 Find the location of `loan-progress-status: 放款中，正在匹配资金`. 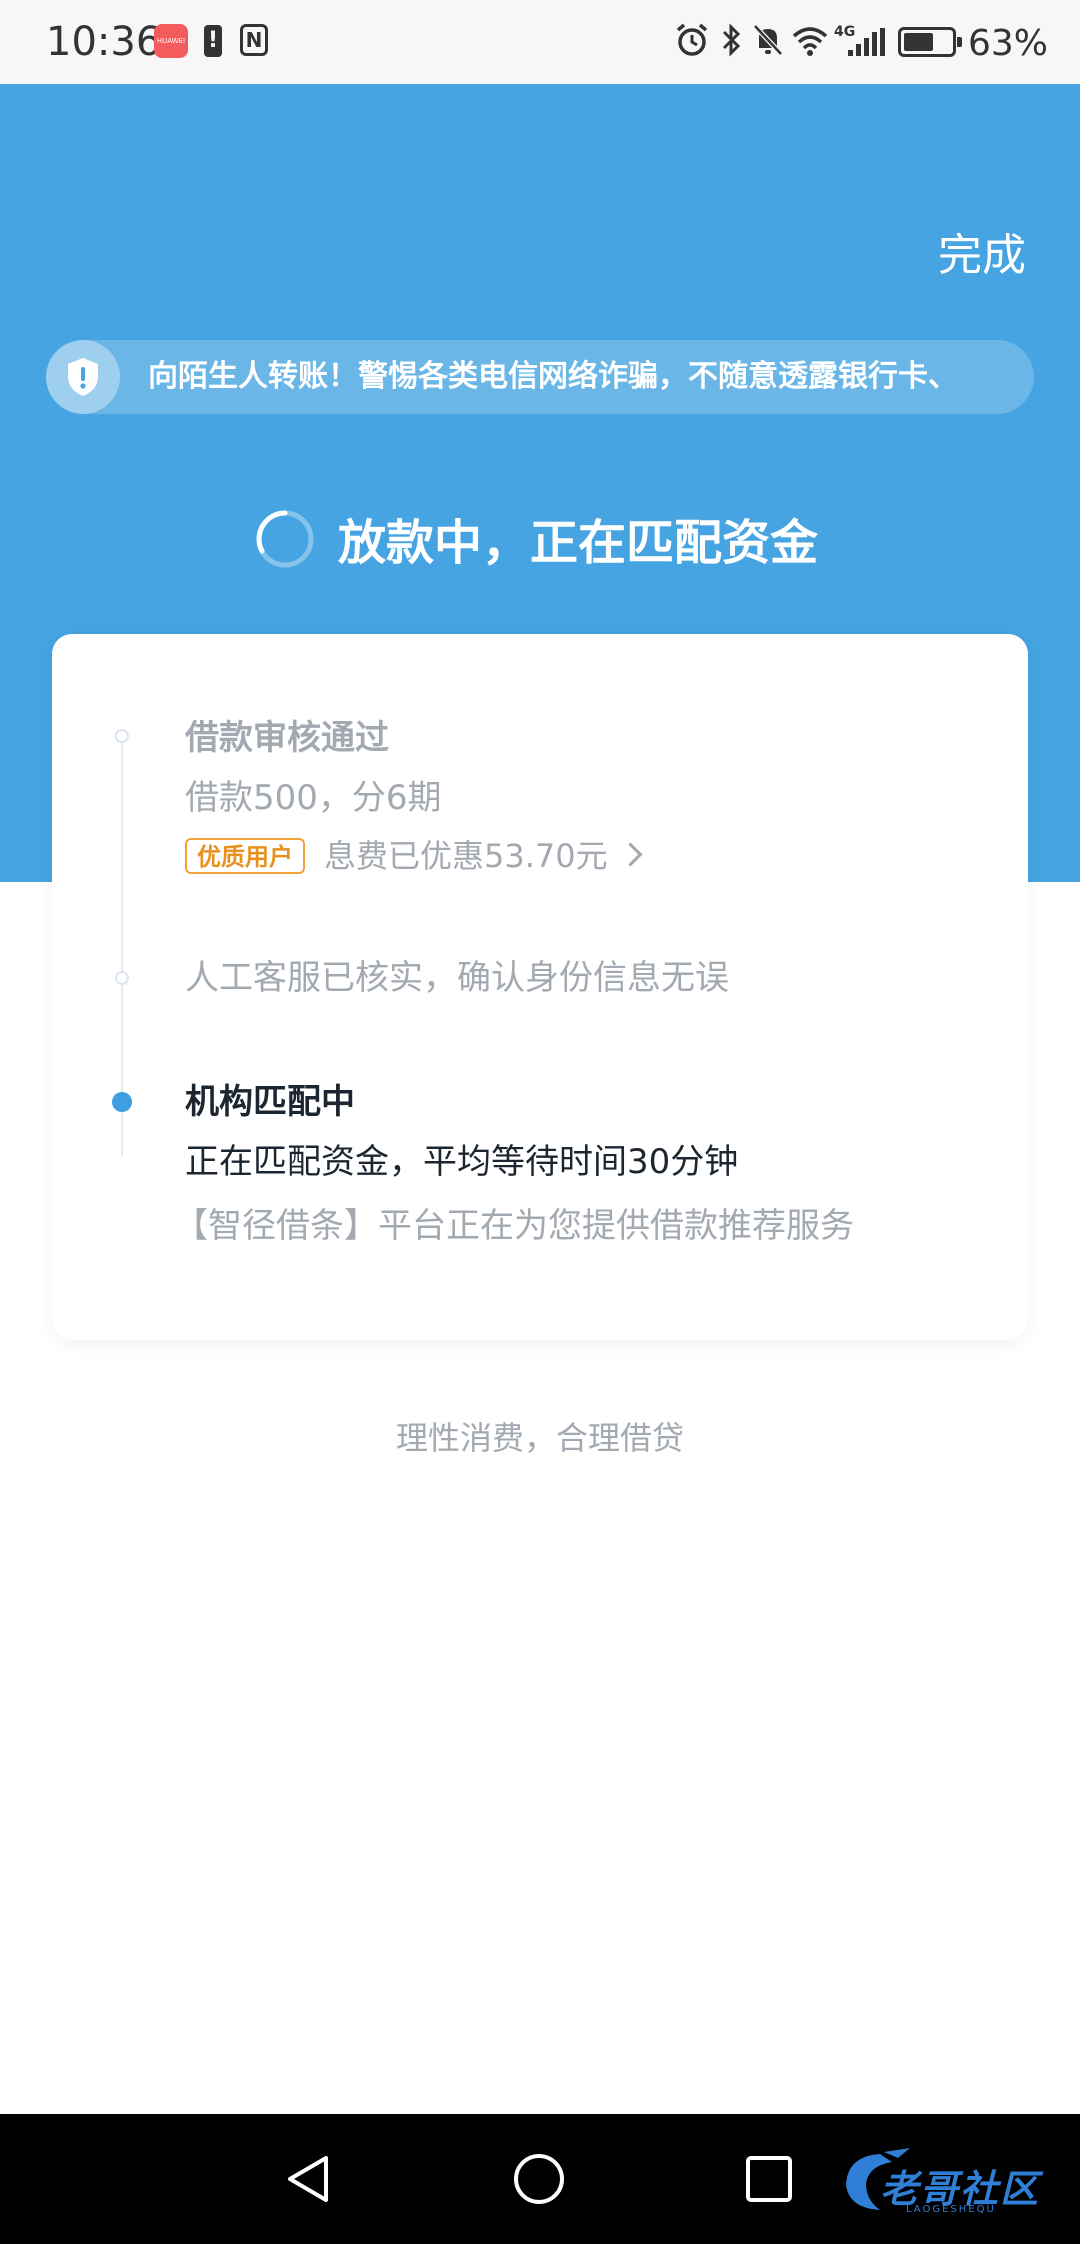

loan-progress-status: 放款中，正在匹配资金 is located at coordinates (540, 545).